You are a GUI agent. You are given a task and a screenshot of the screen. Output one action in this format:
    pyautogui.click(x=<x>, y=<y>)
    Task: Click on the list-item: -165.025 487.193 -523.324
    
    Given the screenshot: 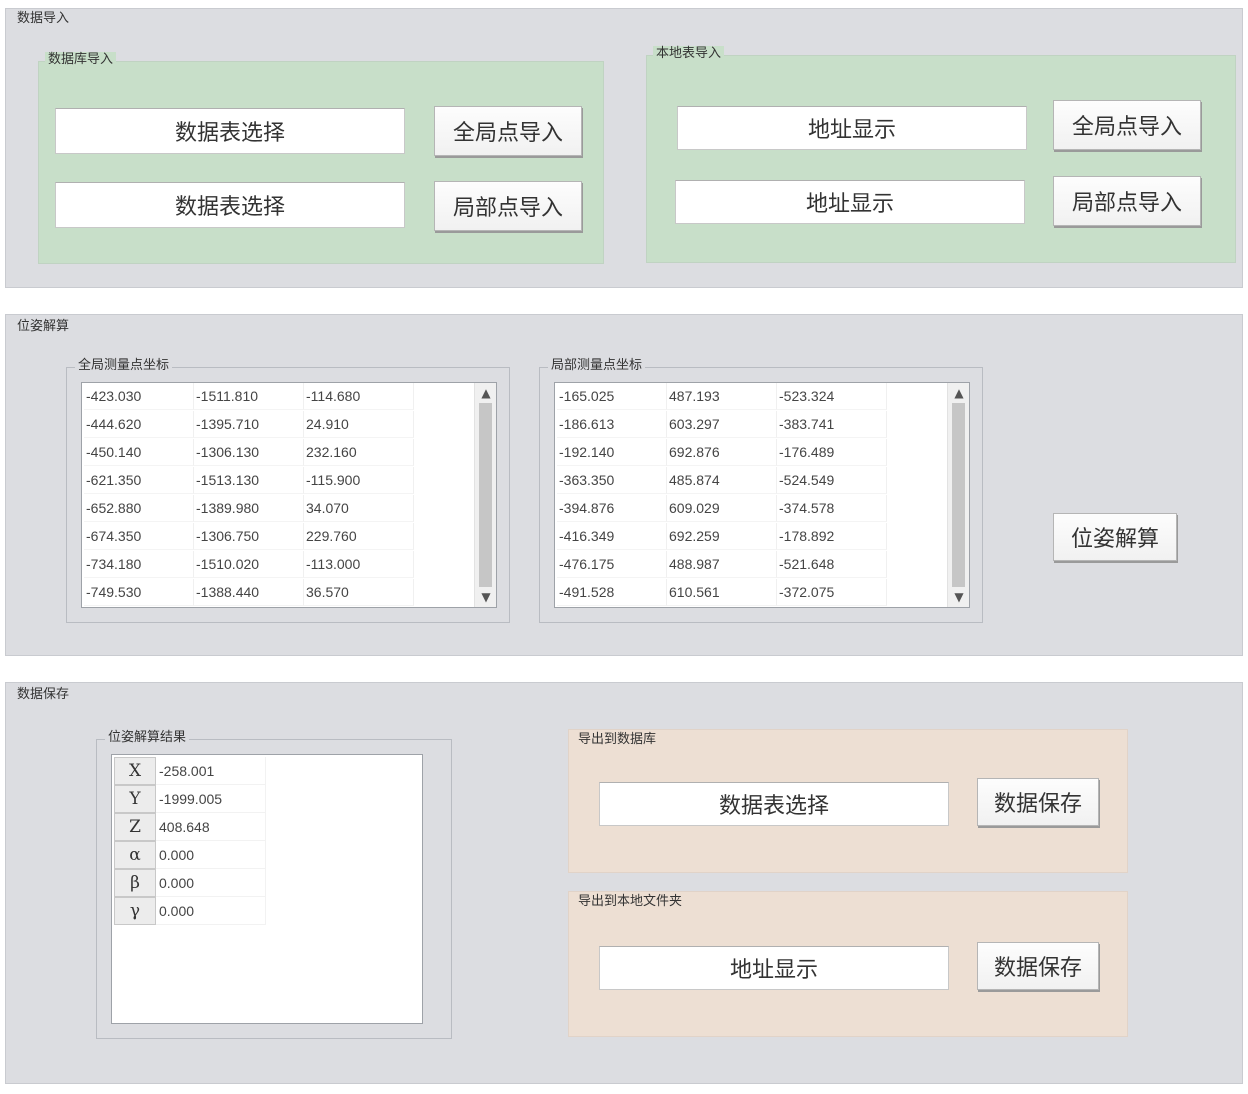 What is the action you would take?
    pyautogui.click(x=722, y=396)
    